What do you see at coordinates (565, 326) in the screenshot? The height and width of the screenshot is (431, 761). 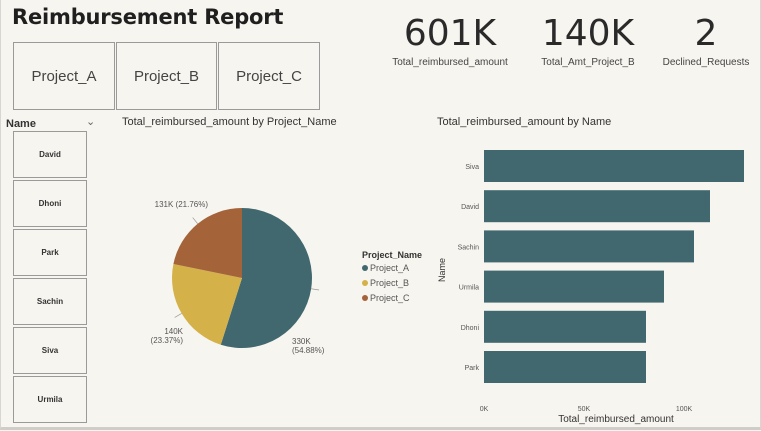 I see `bar-dhoni` at bounding box center [565, 326].